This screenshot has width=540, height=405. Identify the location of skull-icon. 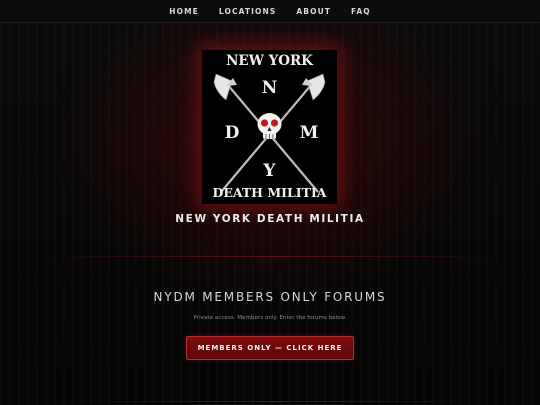
(269, 126).